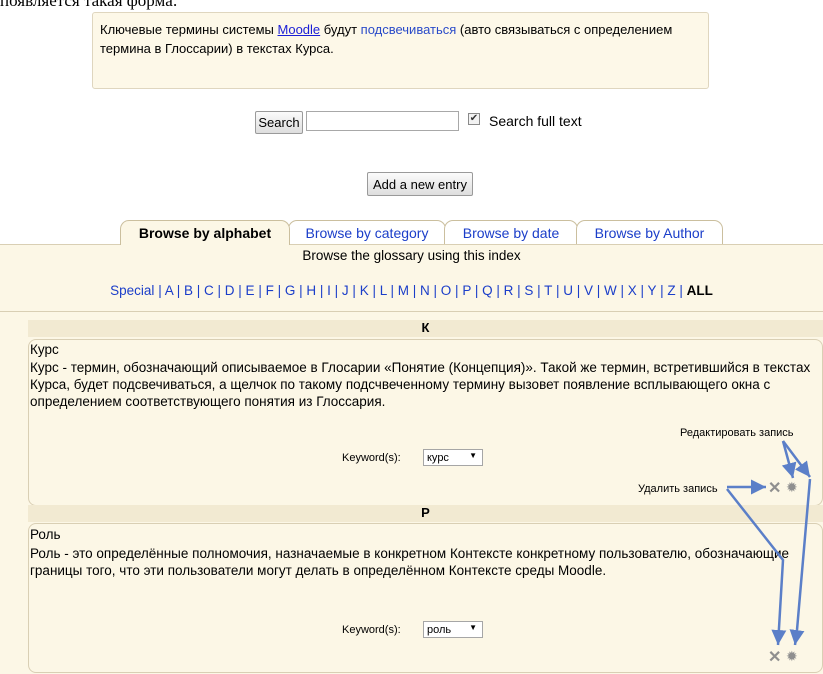  I want to click on tab-browse-alphabet: Browse by alphabet, so click(205, 232).